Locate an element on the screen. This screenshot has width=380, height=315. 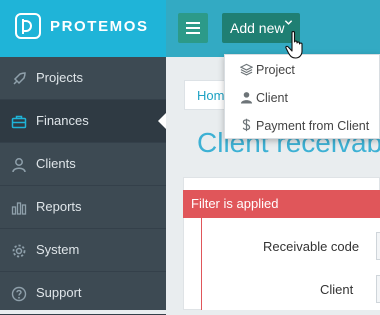
client-input is located at coordinates (378, 289).